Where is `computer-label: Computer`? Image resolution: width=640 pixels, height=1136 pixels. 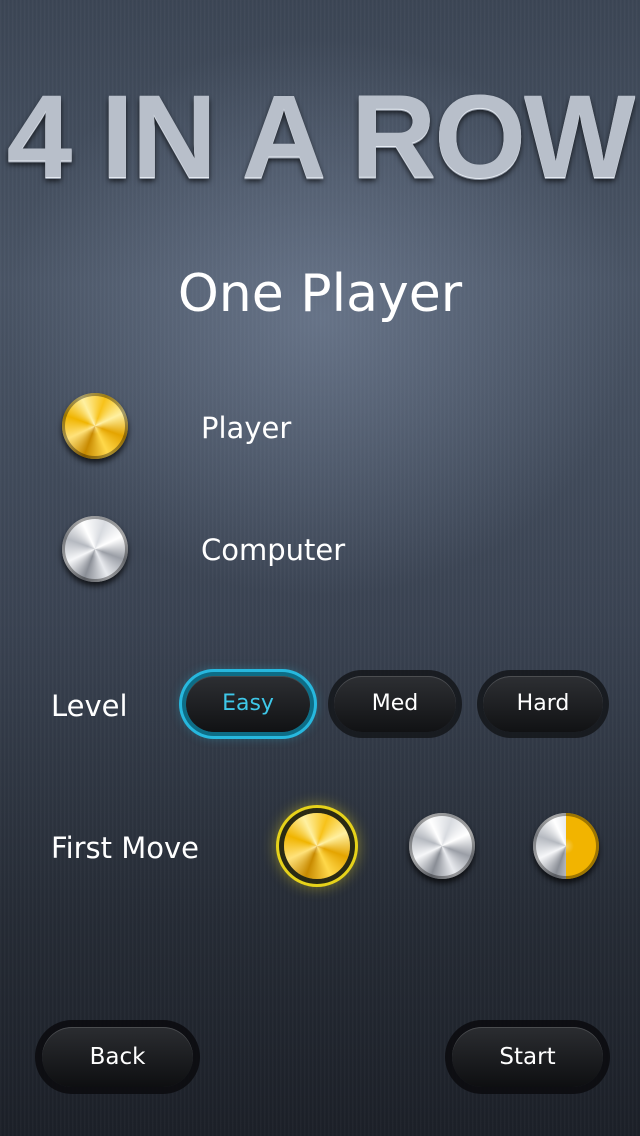 computer-label: Computer is located at coordinates (273, 550).